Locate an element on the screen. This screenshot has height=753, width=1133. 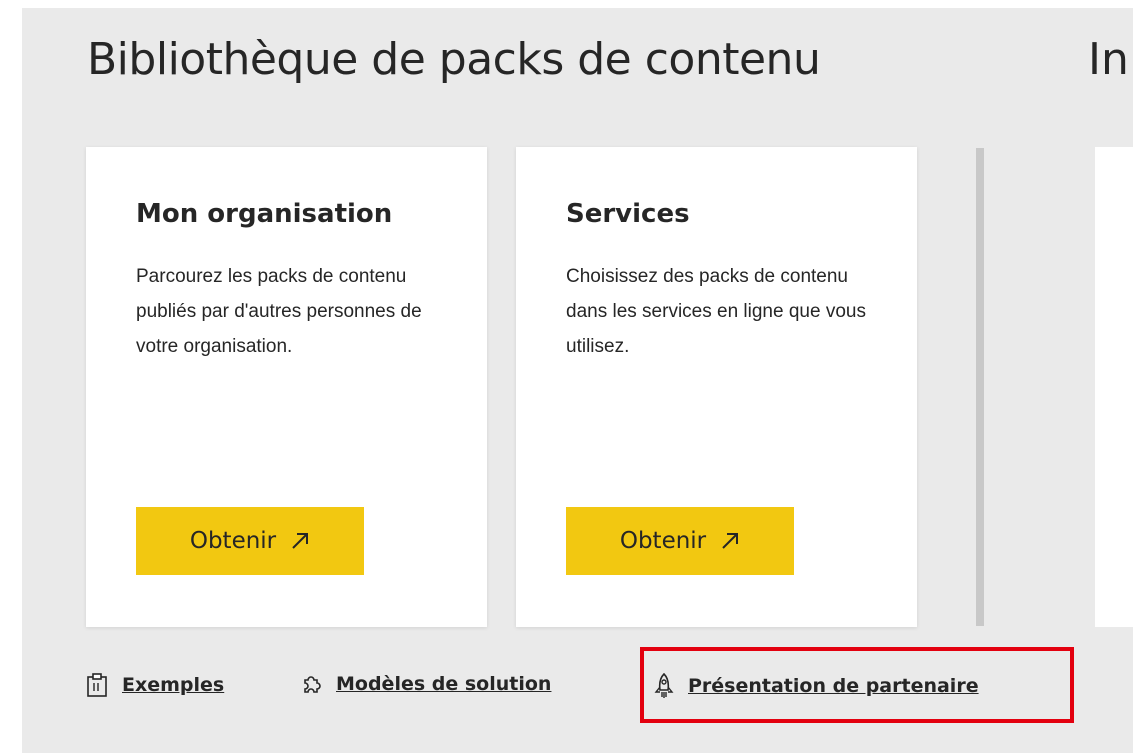
solution-templates-link: Modèles de solution is located at coordinates (425, 684).